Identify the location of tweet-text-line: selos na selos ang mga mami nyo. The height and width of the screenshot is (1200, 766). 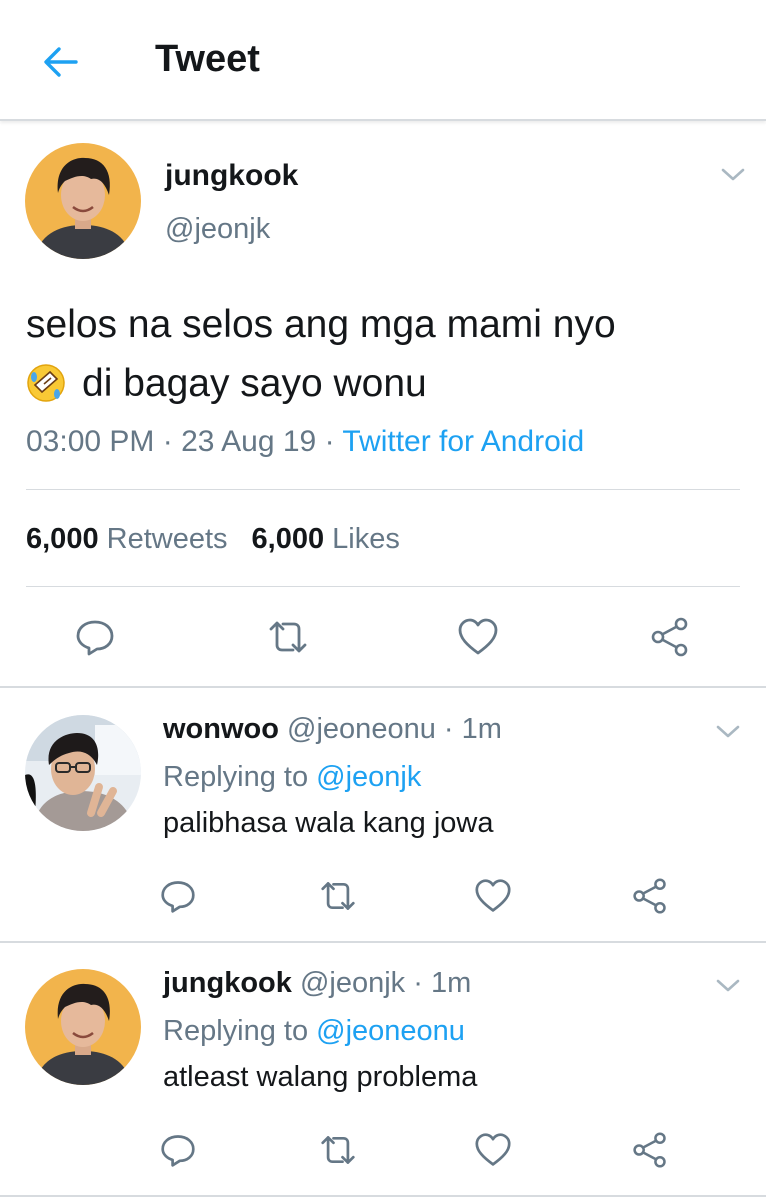
(321, 324).